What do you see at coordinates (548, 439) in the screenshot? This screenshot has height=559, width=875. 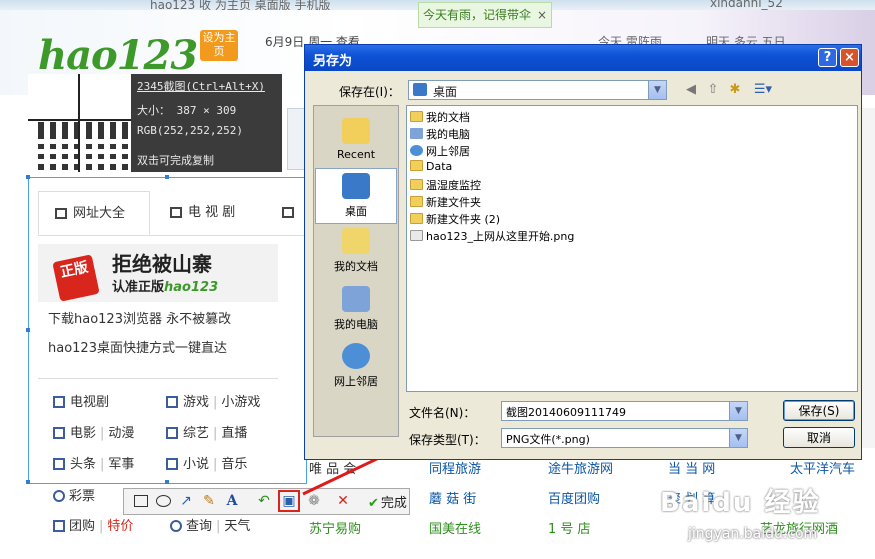 I see `filetype-value: PNG文件(*.png)` at bounding box center [548, 439].